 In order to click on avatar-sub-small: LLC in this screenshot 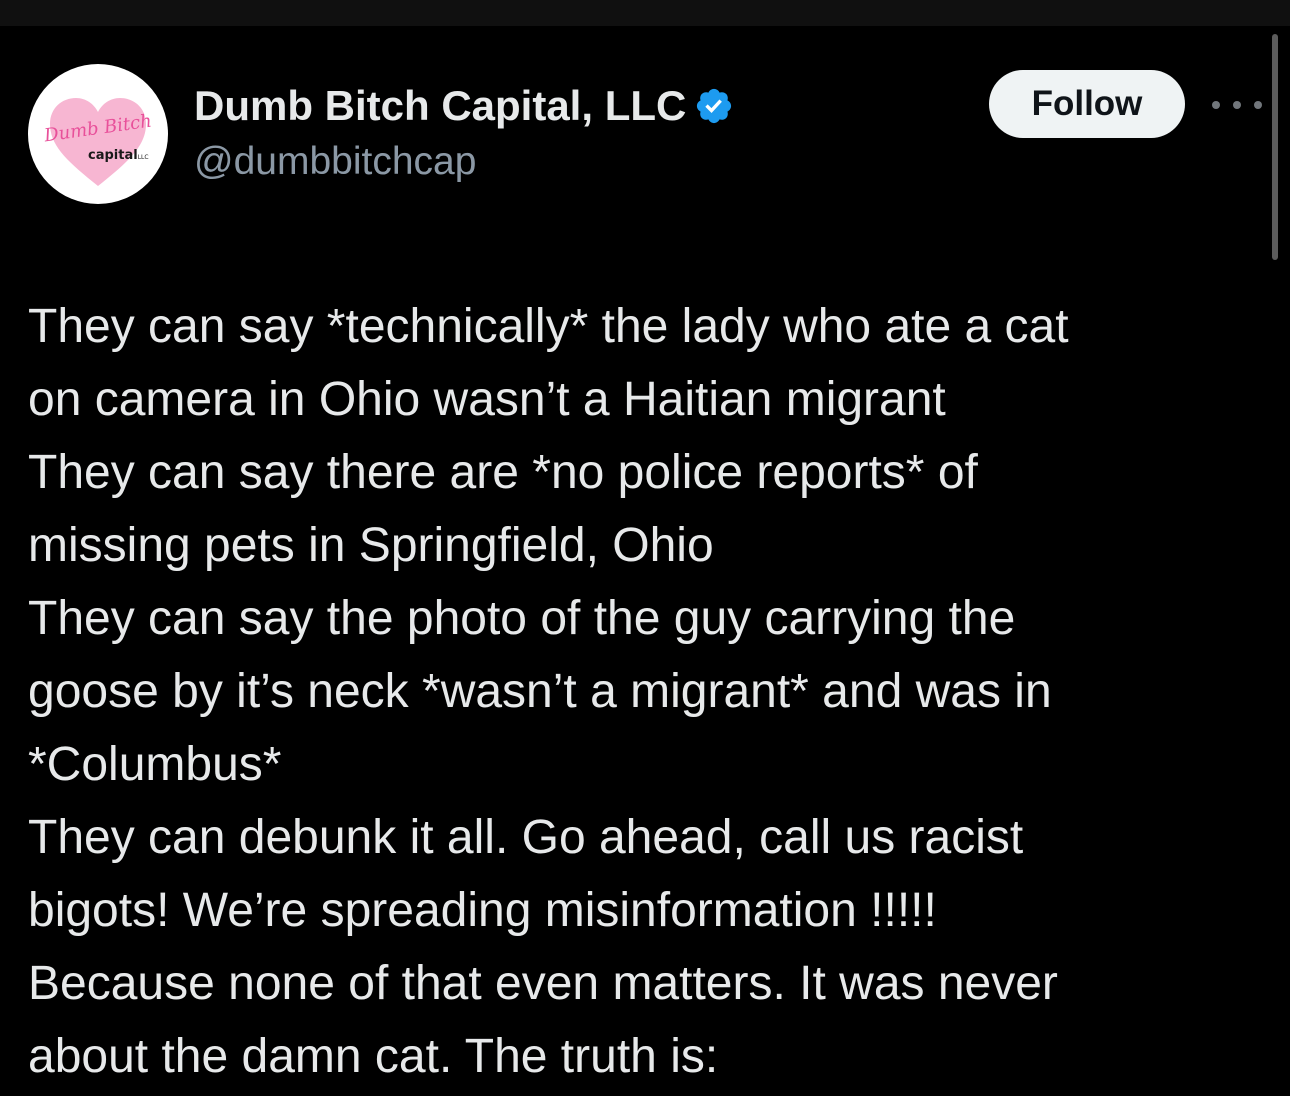, I will do `click(143, 157)`.